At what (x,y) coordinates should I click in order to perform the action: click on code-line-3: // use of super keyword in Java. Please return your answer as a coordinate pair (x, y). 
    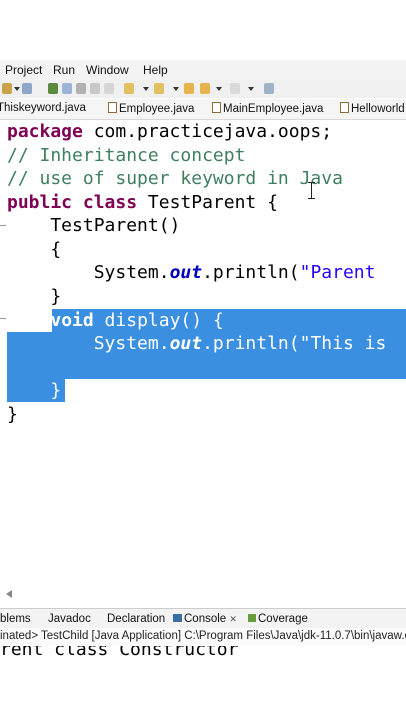
    Looking at the image, I should click on (175, 178).